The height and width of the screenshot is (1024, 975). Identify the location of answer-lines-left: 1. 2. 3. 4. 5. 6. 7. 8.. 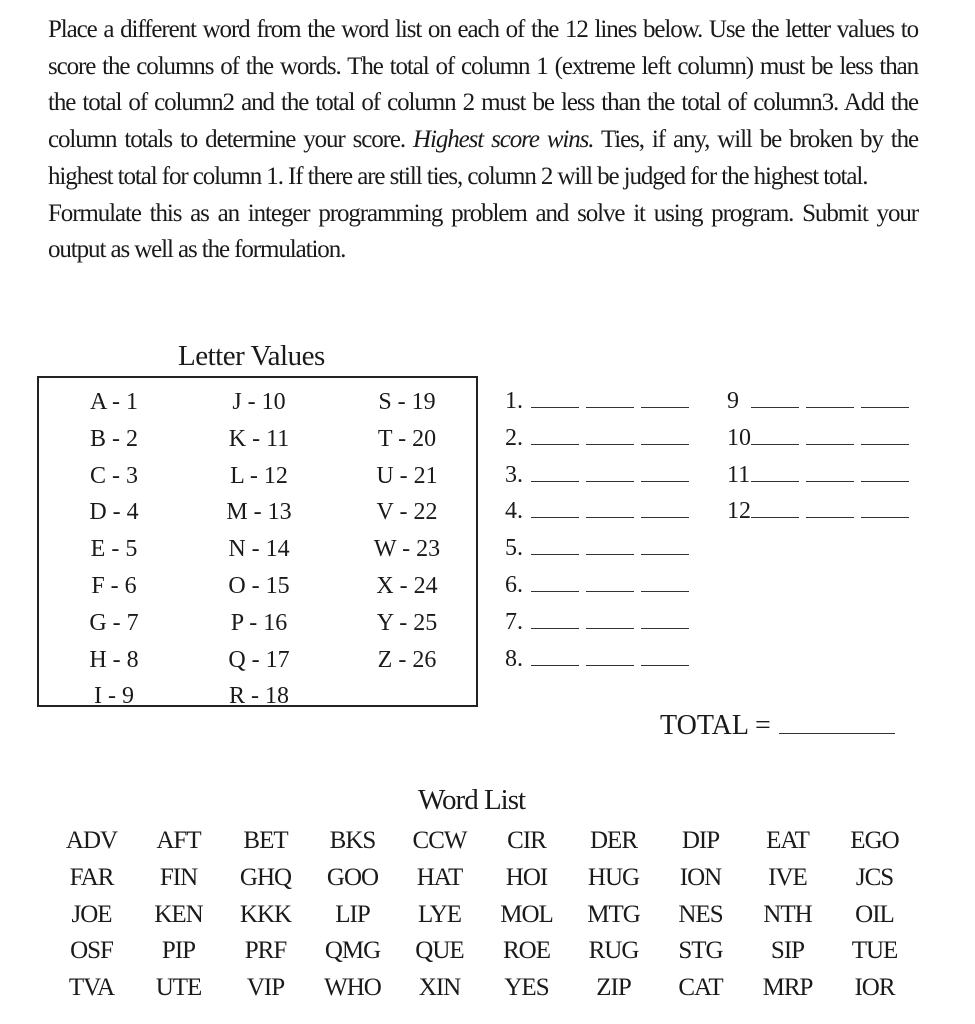
(600, 530).